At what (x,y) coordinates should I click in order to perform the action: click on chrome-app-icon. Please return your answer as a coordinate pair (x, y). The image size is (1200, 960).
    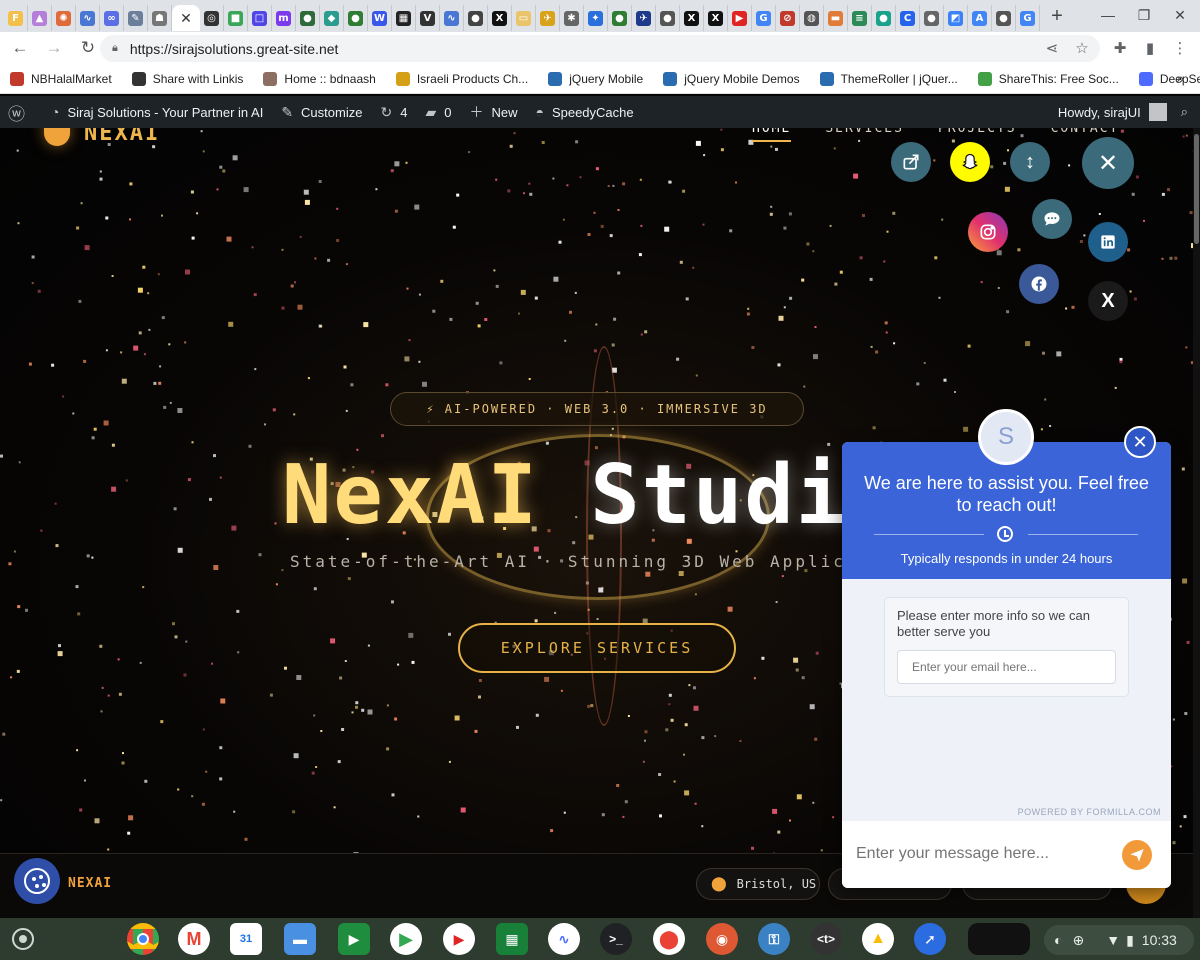
    Looking at the image, I should click on (143, 939).